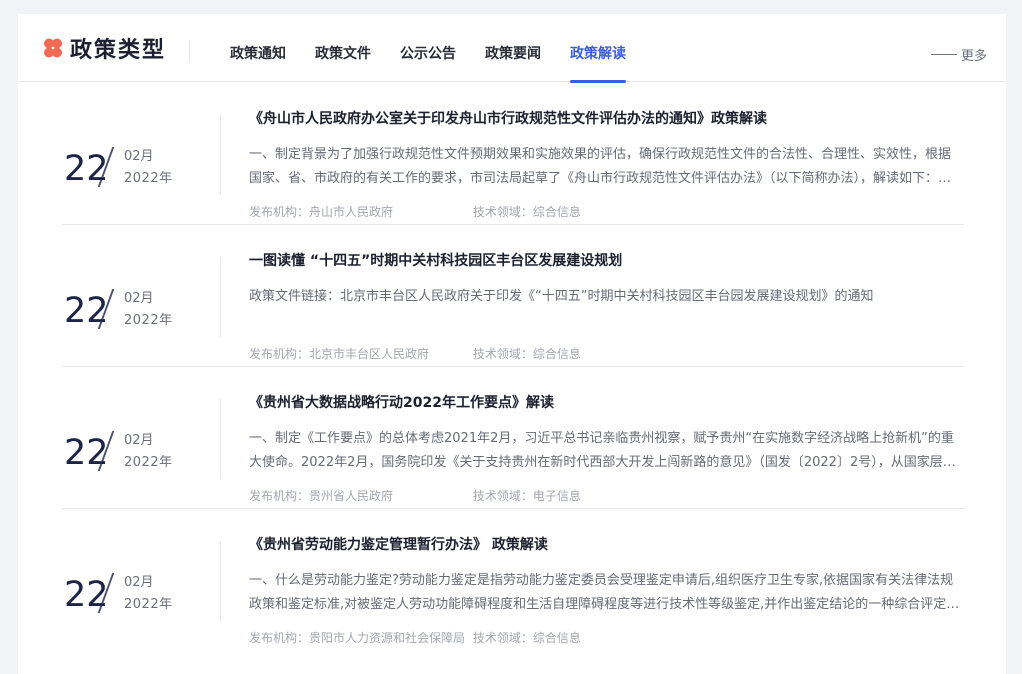 The image size is (1022, 674). I want to click on tab-policy-notice: 政策通知, so click(258, 48).